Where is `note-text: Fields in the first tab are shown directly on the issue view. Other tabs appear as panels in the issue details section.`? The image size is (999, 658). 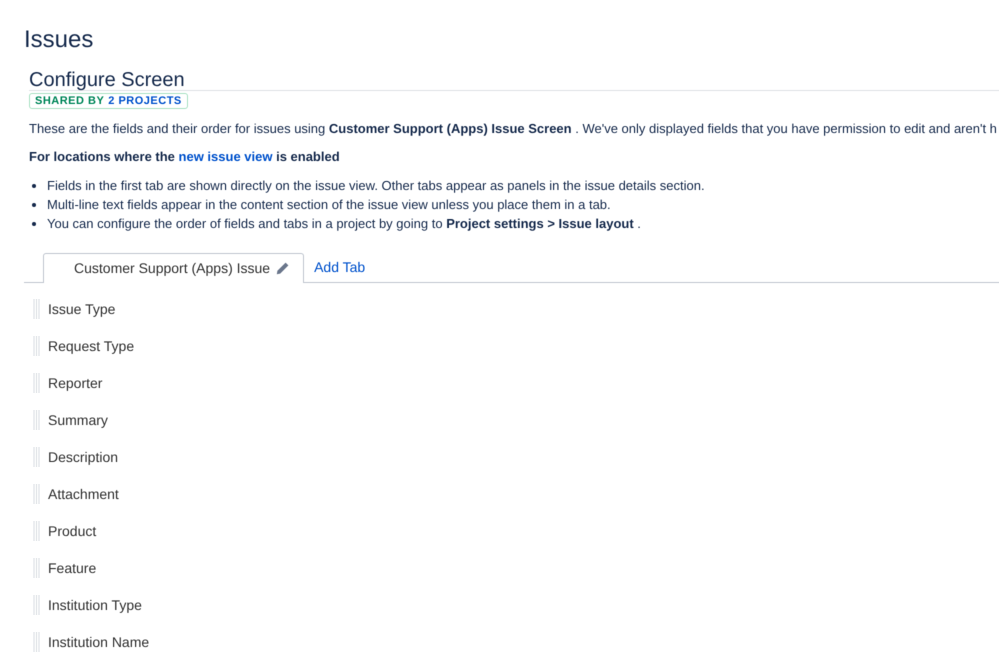 note-text: Fields in the first tab are shown directly on the issue view. Other tabs appear as panels in the issue details section. is located at coordinates (376, 186).